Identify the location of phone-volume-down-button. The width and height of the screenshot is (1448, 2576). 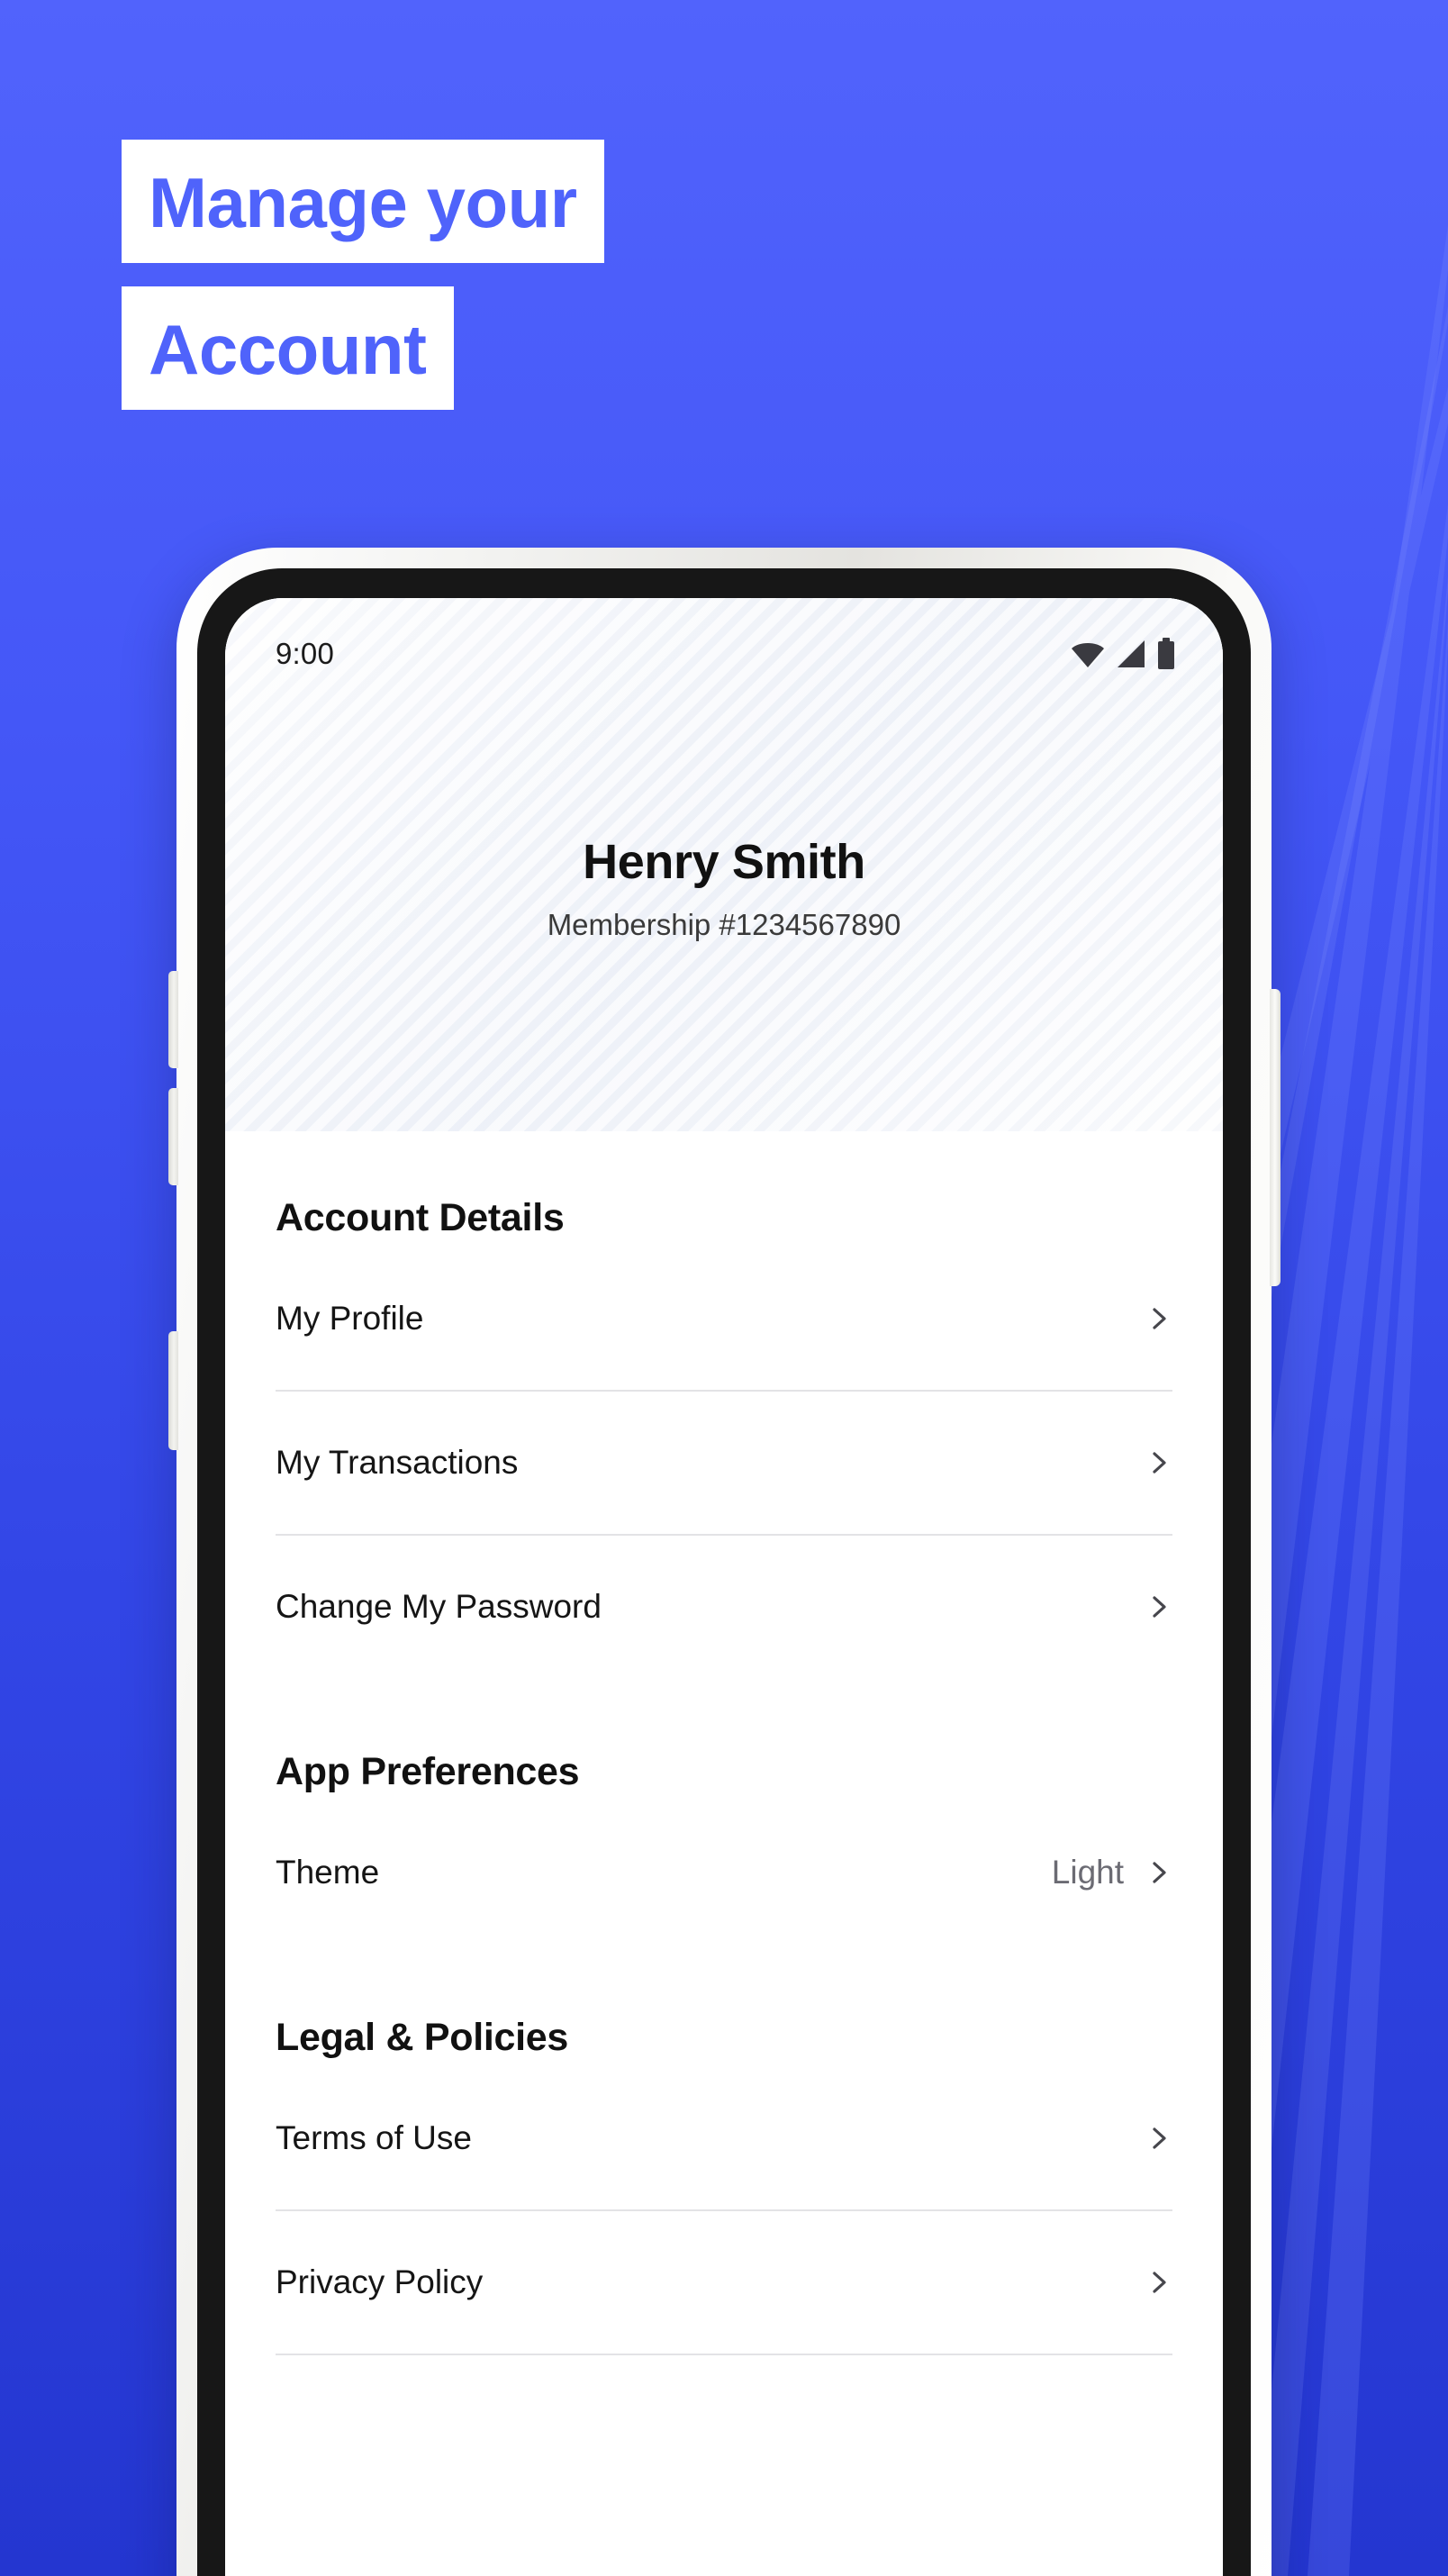
(173, 1136).